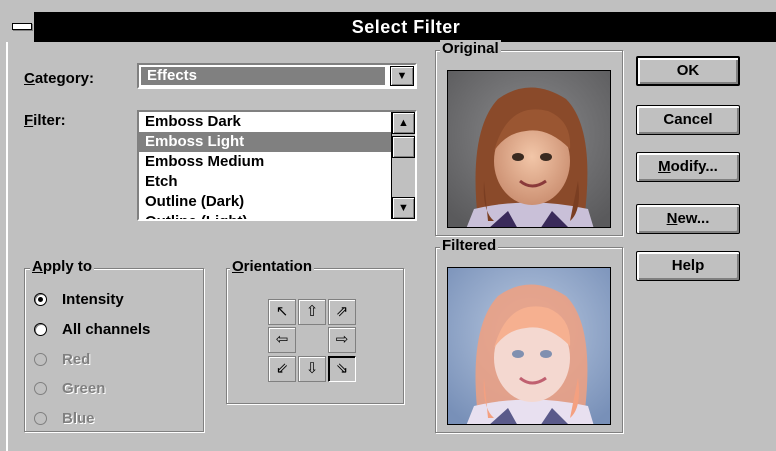  I want to click on orientation-title: Orientation, so click(272, 266).